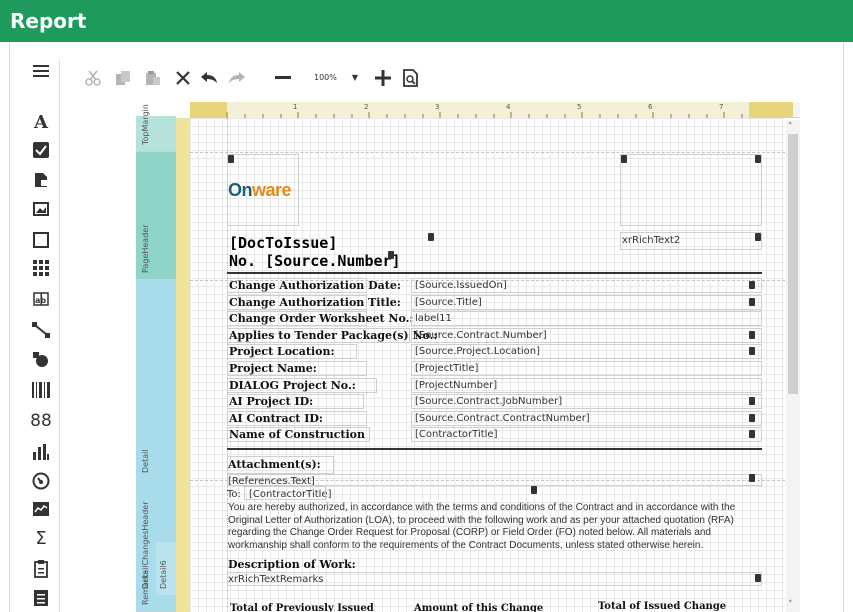 This screenshot has width=853, height=612. I want to click on detail-row-value: [Source.Title], so click(448, 302).